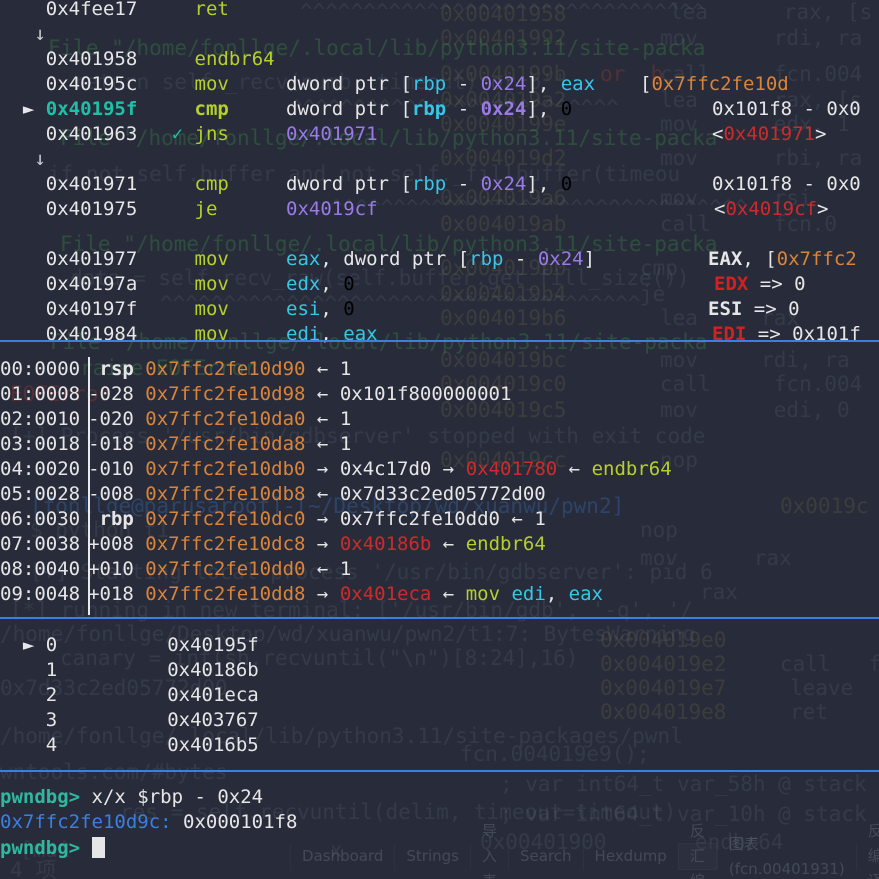  What do you see at coordinates (439, 797) in the screenshot?
I see `console-command-line: pwndbg> x/x $rbp - 0x24` at bounding box center [439, 797].